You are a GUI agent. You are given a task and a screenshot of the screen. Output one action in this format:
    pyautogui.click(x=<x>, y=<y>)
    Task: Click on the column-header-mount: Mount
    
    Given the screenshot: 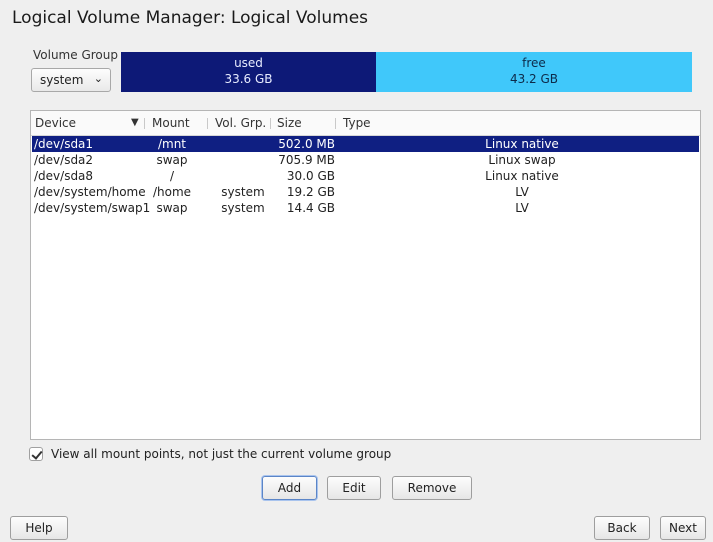 What is the action you would take?
    pyautogui.click(x=171, y=123)
    